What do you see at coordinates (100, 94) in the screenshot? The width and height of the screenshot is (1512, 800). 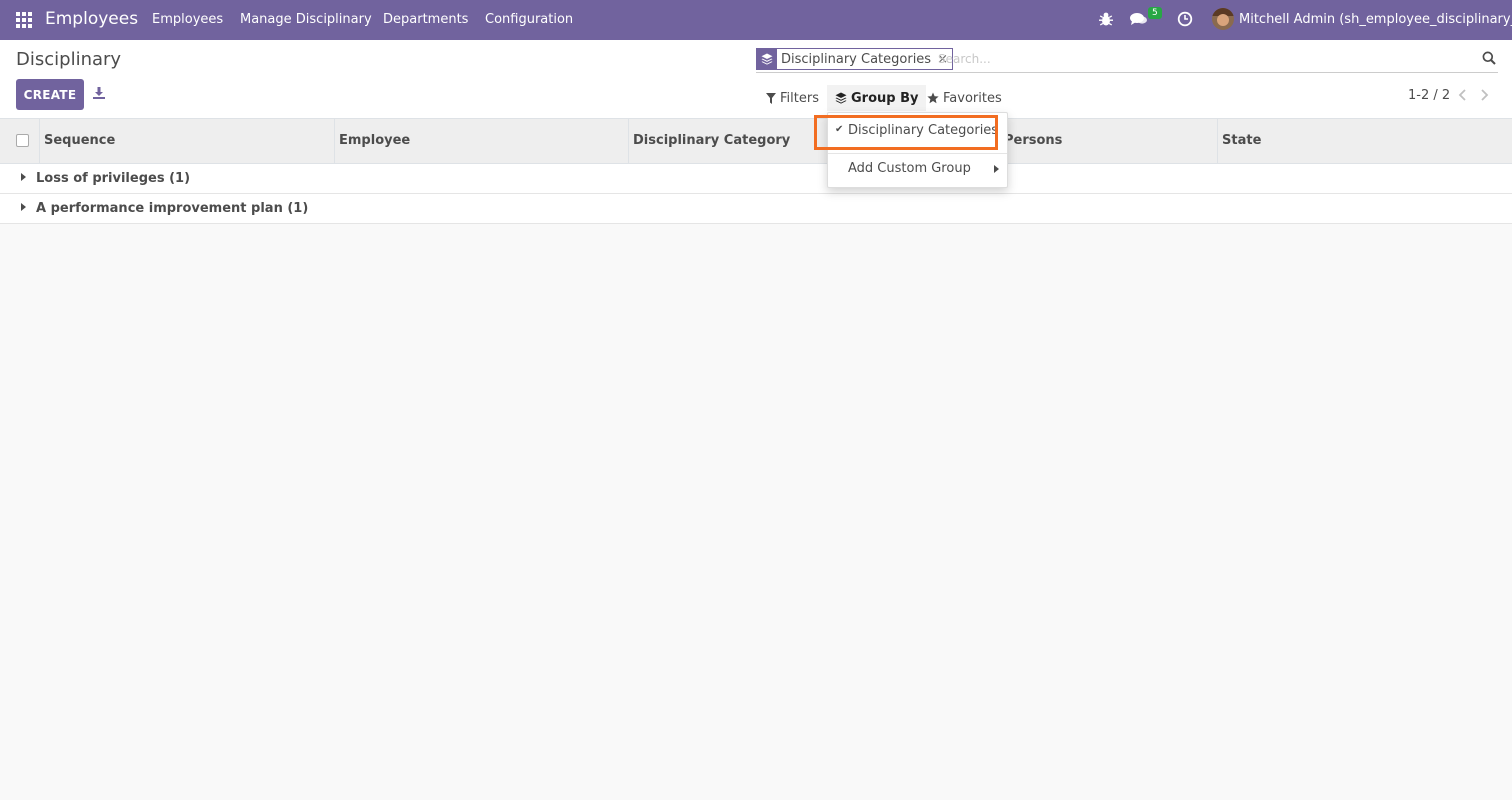 I see `download-icon` at bounding box center [100, 94].